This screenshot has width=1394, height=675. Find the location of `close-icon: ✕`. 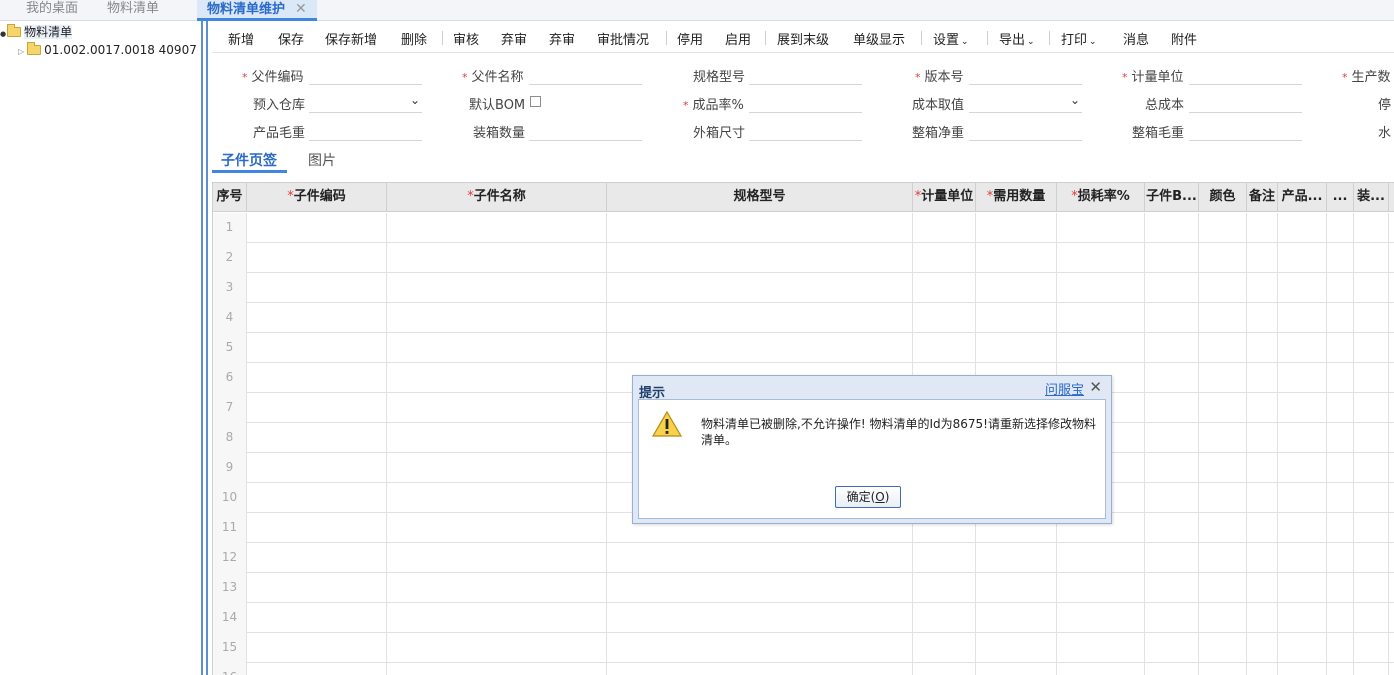

close-icon: ✕ is located at coordinates (1095, 387).